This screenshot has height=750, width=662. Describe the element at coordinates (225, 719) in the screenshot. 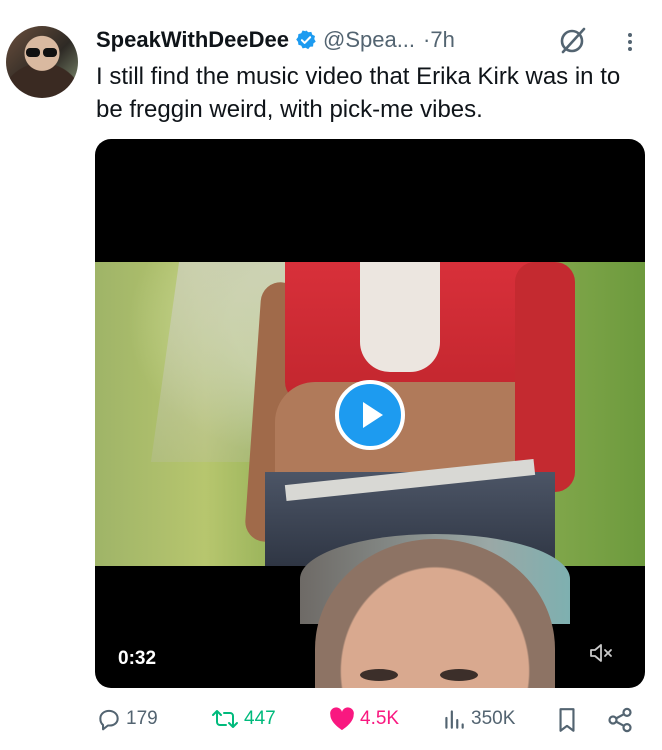

I see `repost-icon` at that location.